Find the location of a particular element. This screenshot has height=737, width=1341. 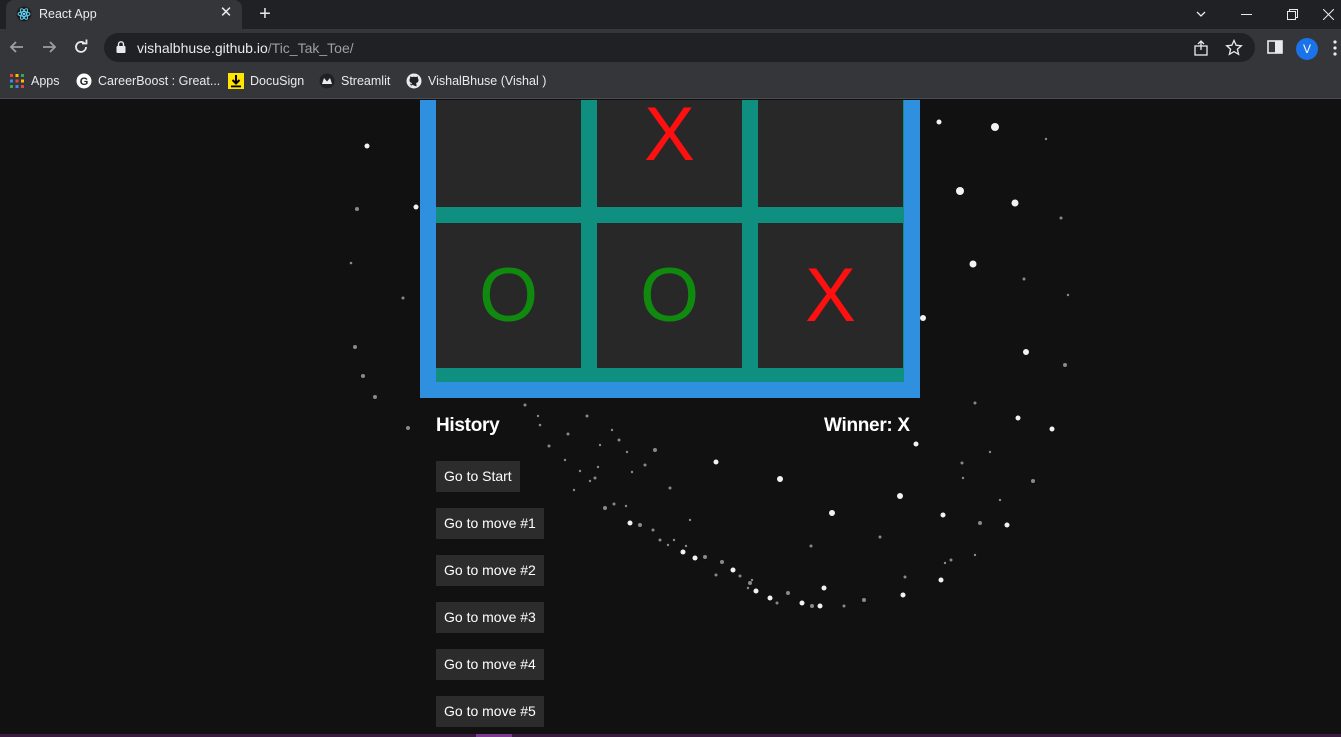

board-cell-4: O is located at coordinates (508, 295).